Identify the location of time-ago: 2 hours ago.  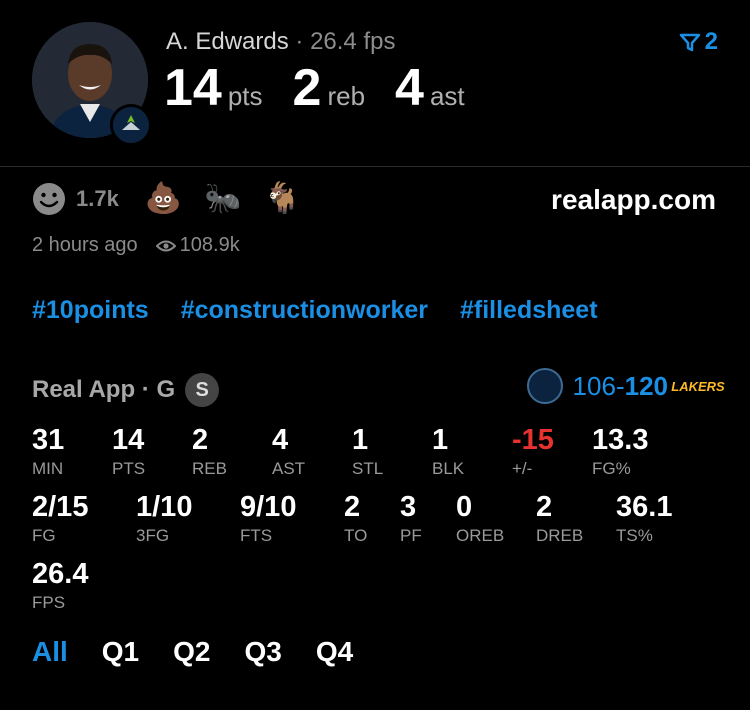
(85, 245).